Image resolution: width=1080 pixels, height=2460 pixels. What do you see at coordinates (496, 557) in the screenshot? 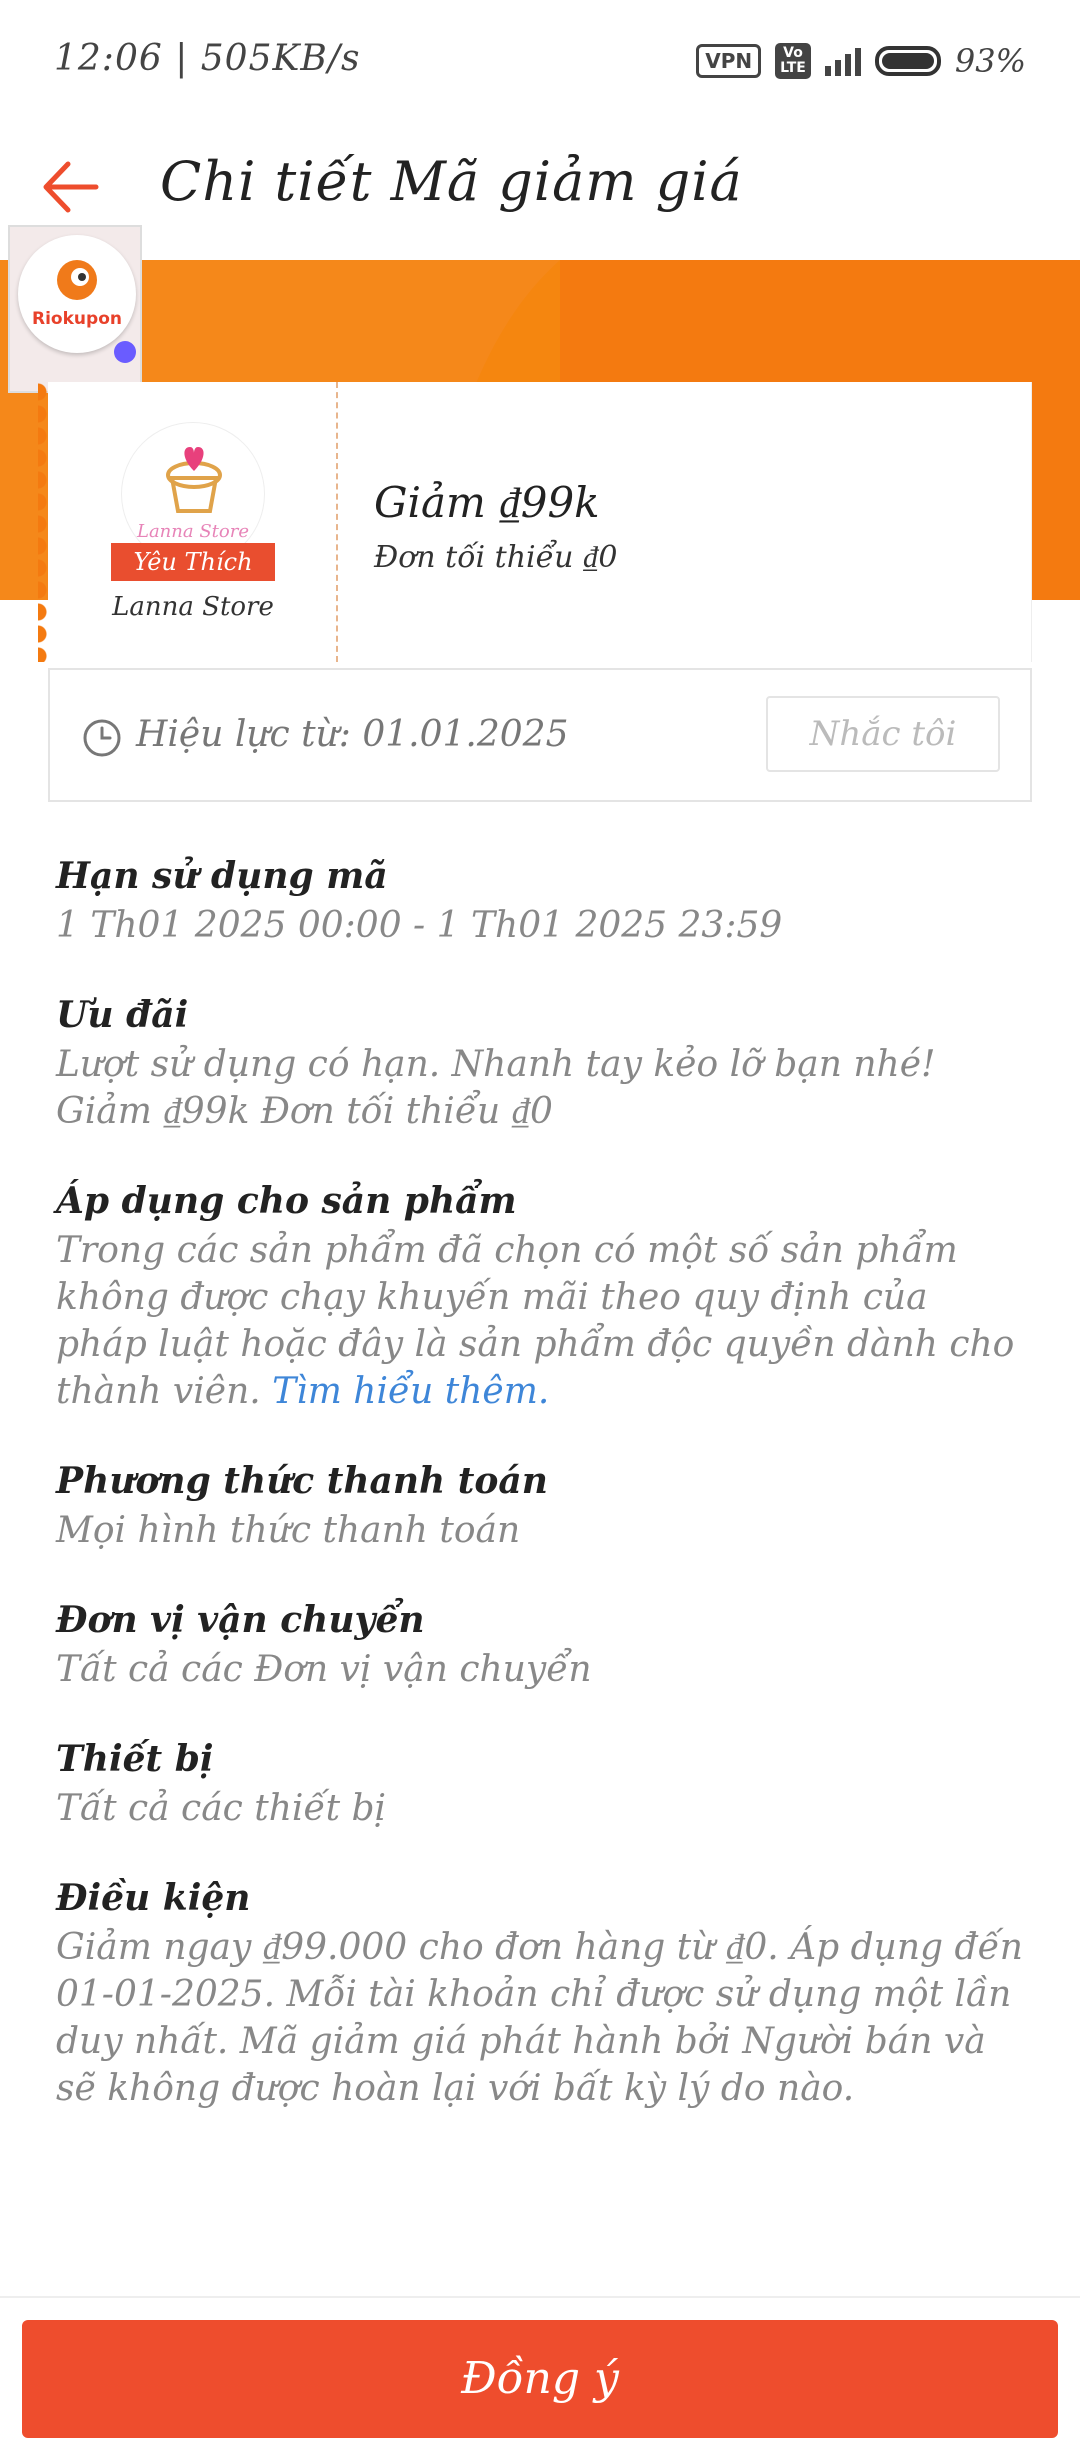
I see `voucher-min-order: Đơn tối thiểu ₫0` at bounding box center [496, 557].